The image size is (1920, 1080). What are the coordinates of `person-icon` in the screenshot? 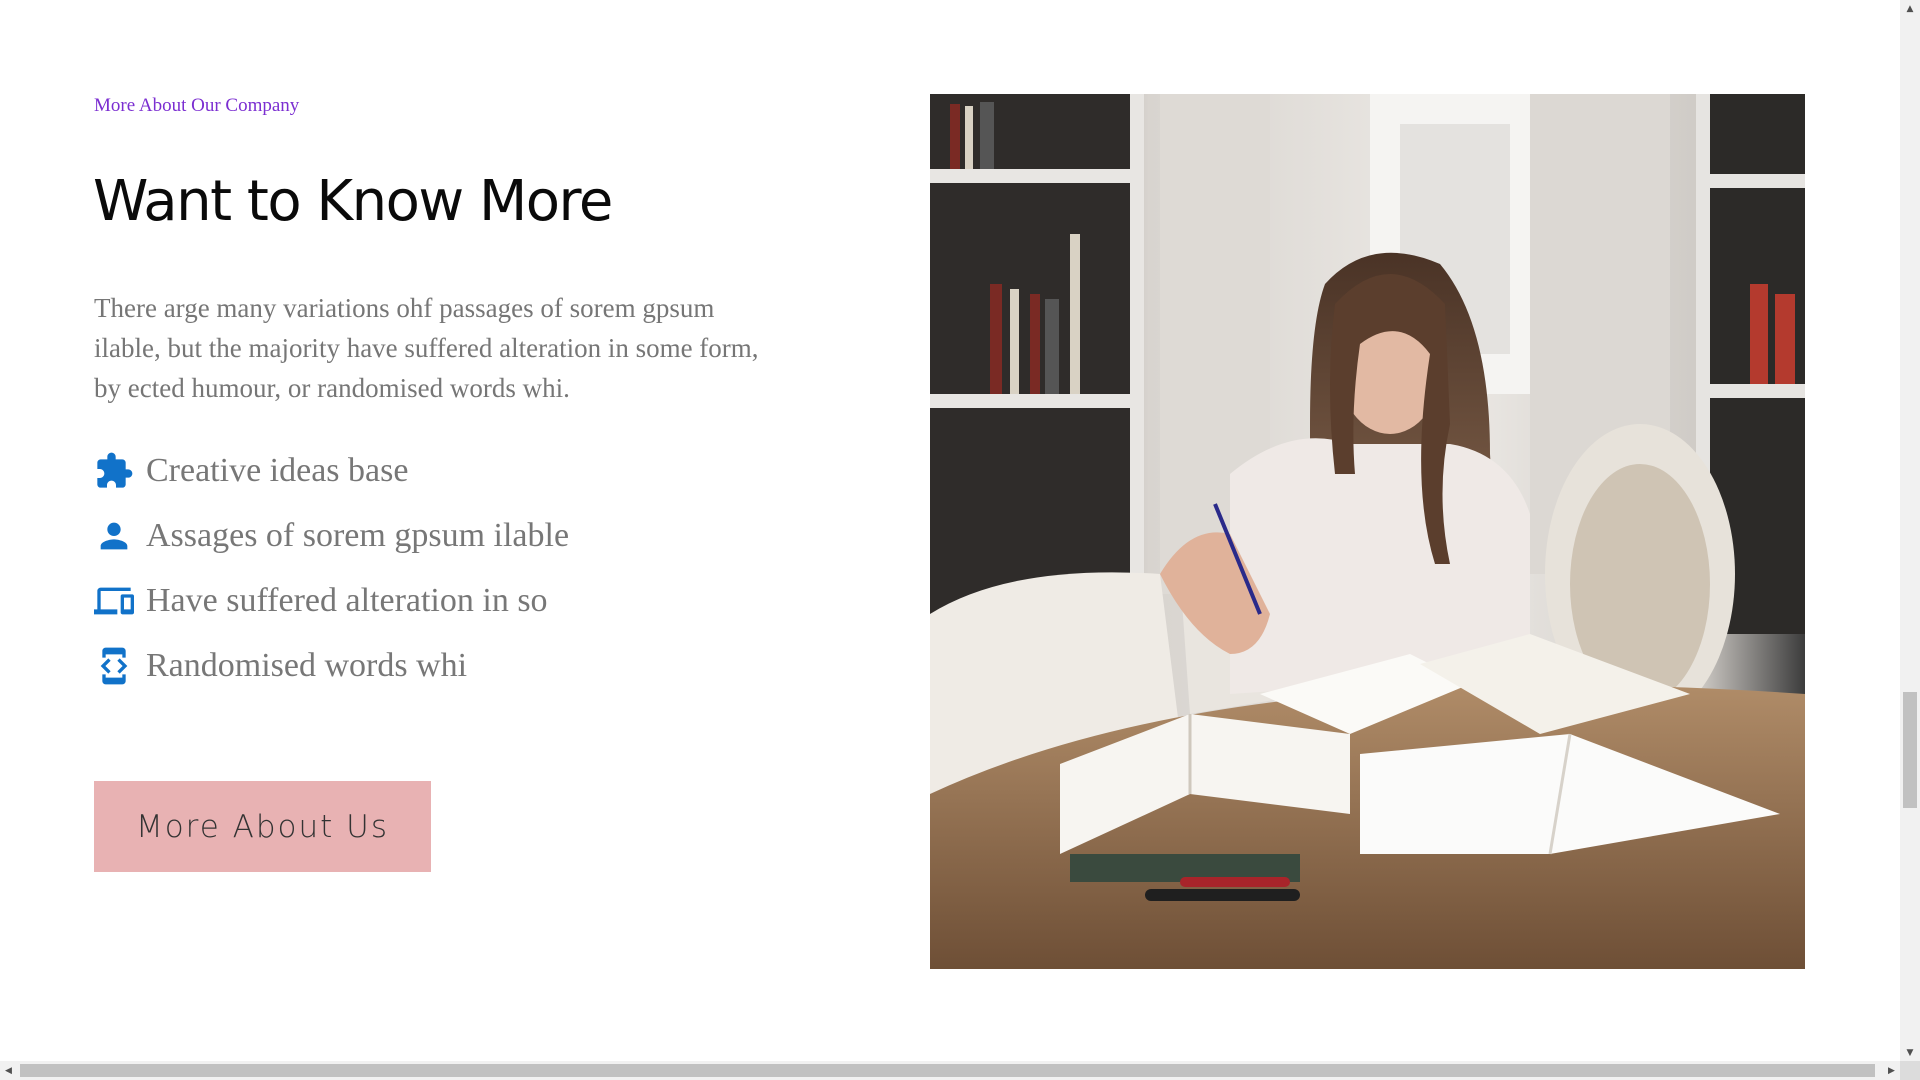 It's located at (114, 536).